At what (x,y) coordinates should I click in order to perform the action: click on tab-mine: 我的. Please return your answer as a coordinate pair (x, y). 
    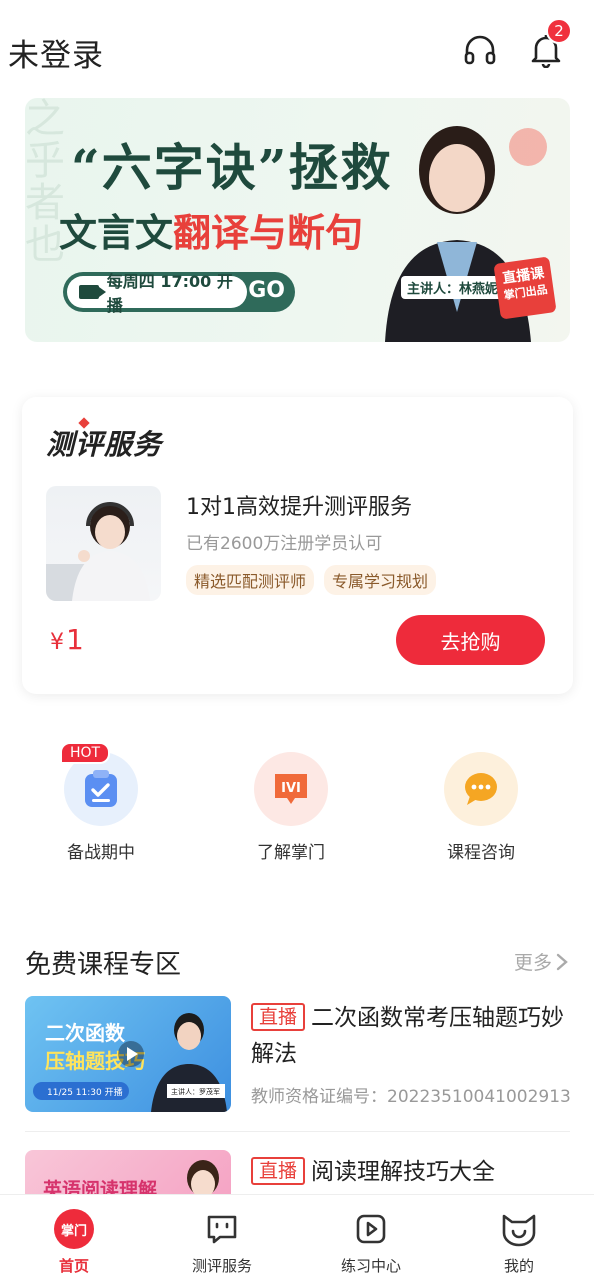
    Looking at the image, I should click on (519, 1242).